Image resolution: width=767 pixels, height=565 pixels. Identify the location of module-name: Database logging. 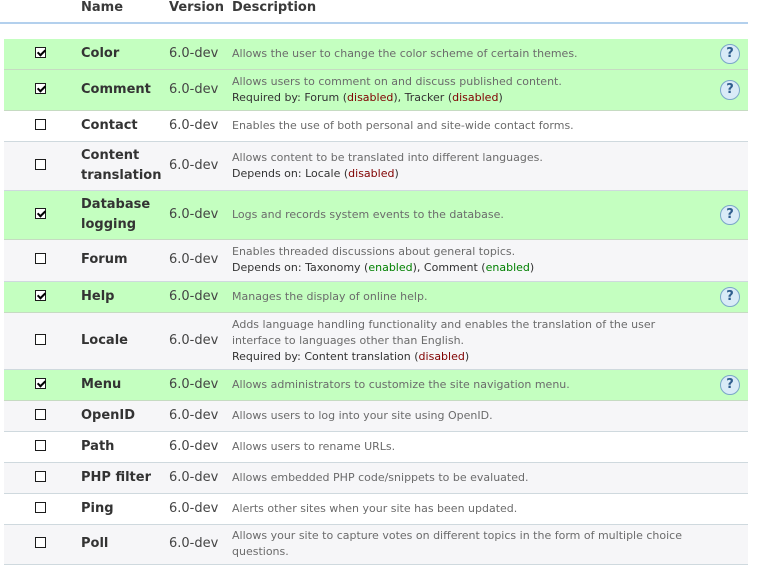
(115, 215).